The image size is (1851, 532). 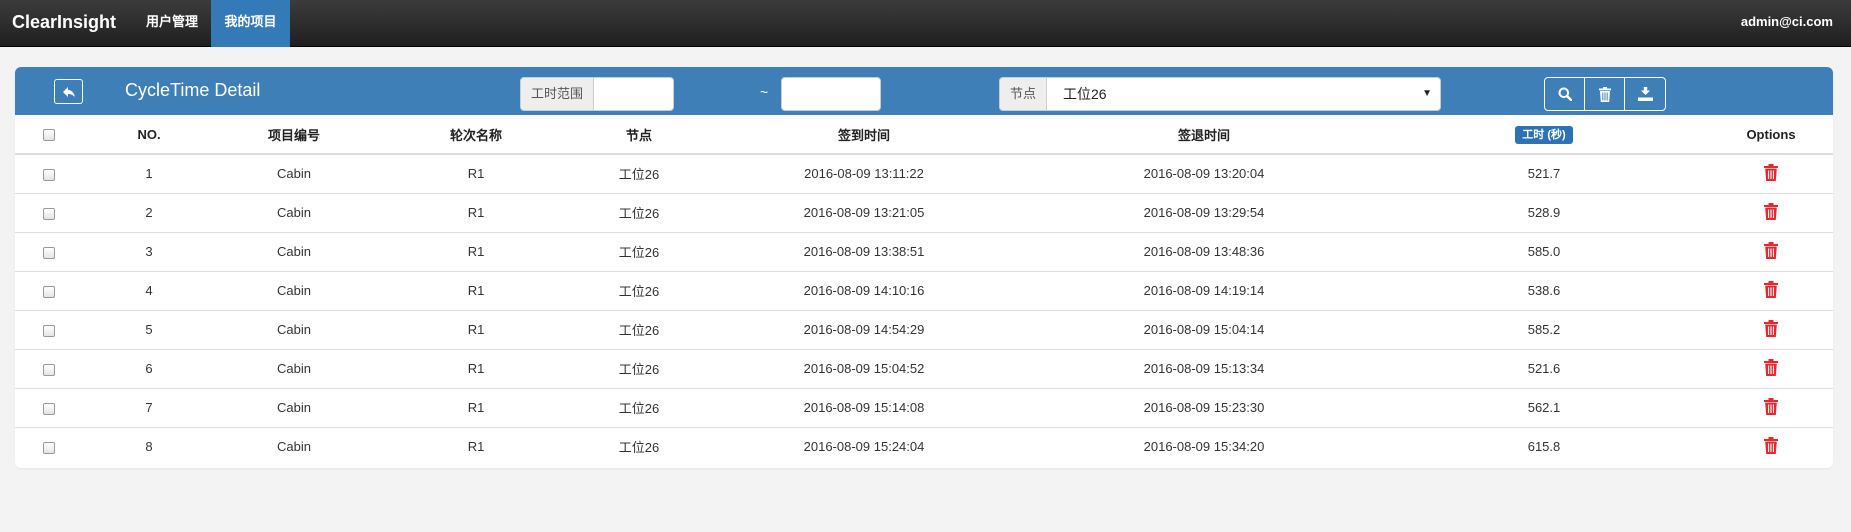 I want to click on cell-checkout-time: 2016-08-09 13:29:54, so click(x=1204, y=213).